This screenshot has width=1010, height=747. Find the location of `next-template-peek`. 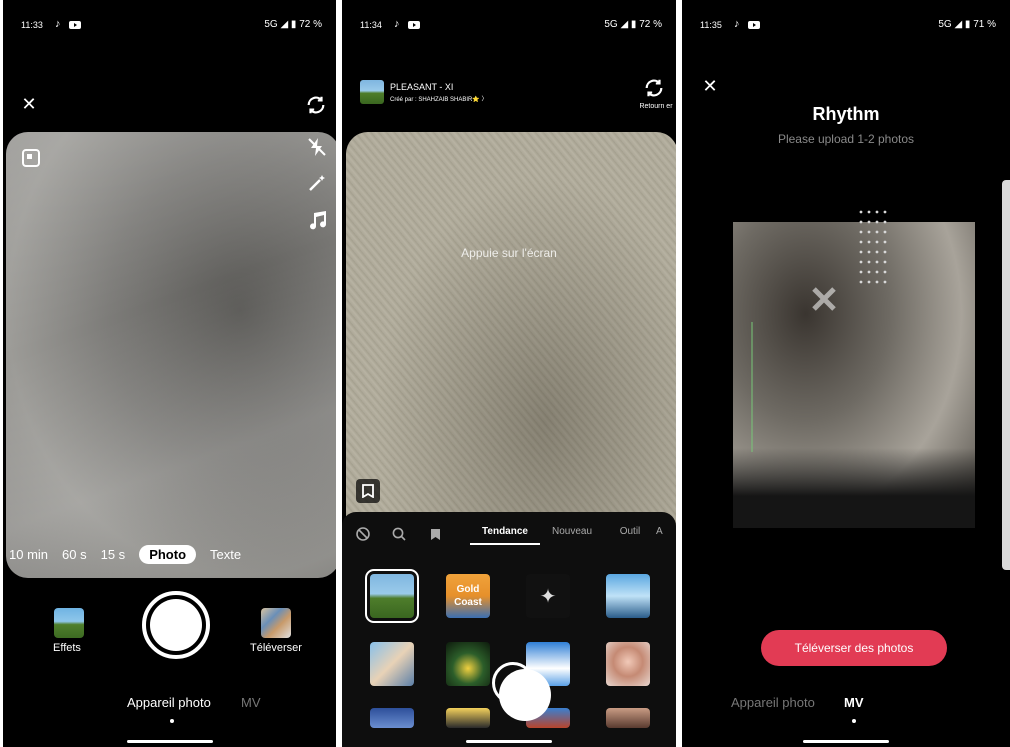

next-template-peek is located at coordinates (1006, 375).